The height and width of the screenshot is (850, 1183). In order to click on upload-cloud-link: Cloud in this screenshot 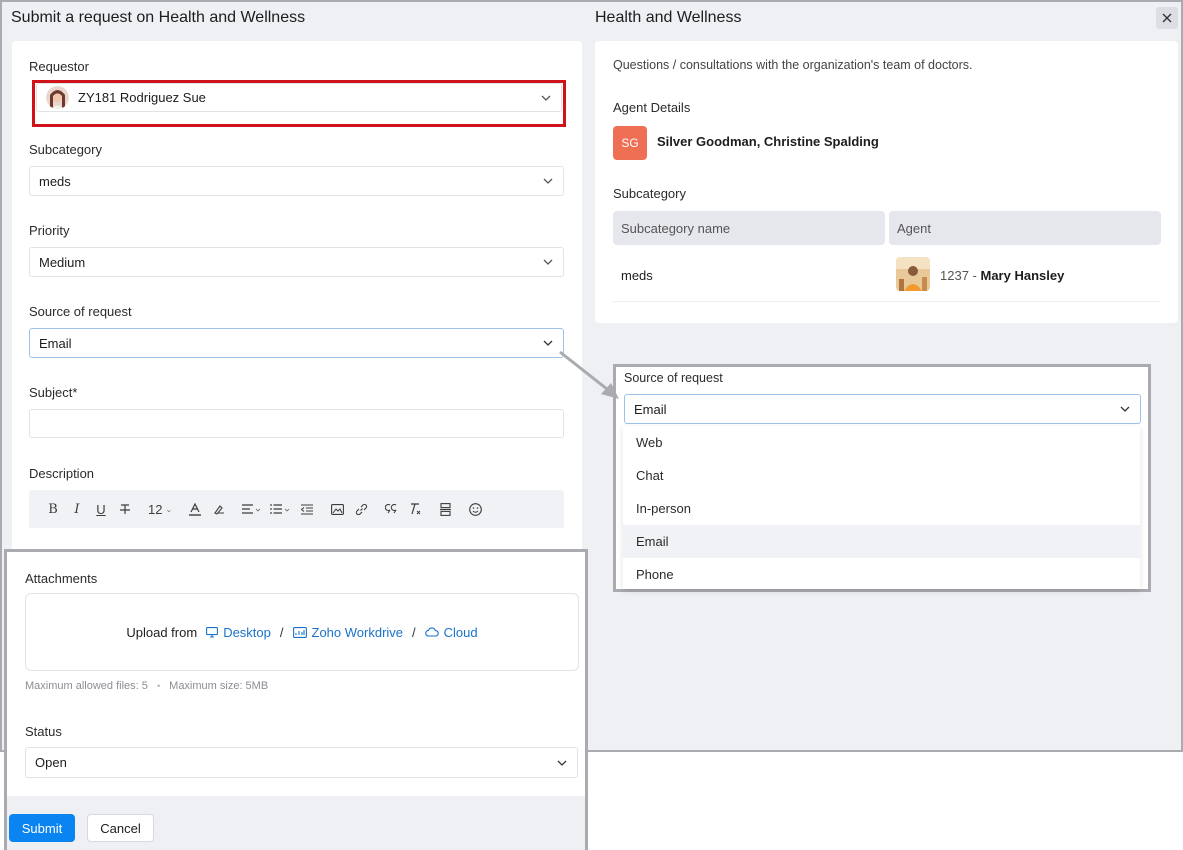, I will do `click(451, 632)`.